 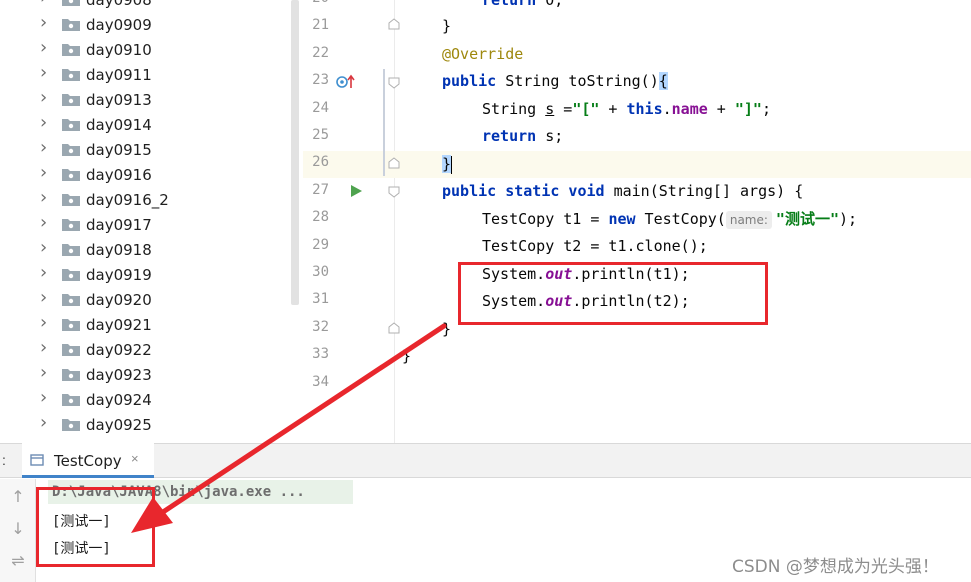 I want to click on code-line-22: @Override, so click(x=483, y=54).